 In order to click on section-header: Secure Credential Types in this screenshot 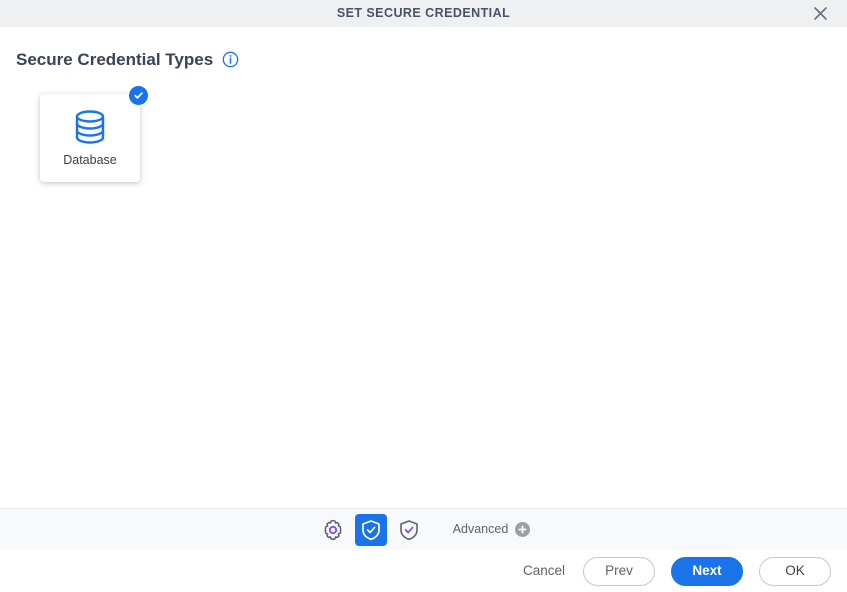, I will do `click(423, 47)`.